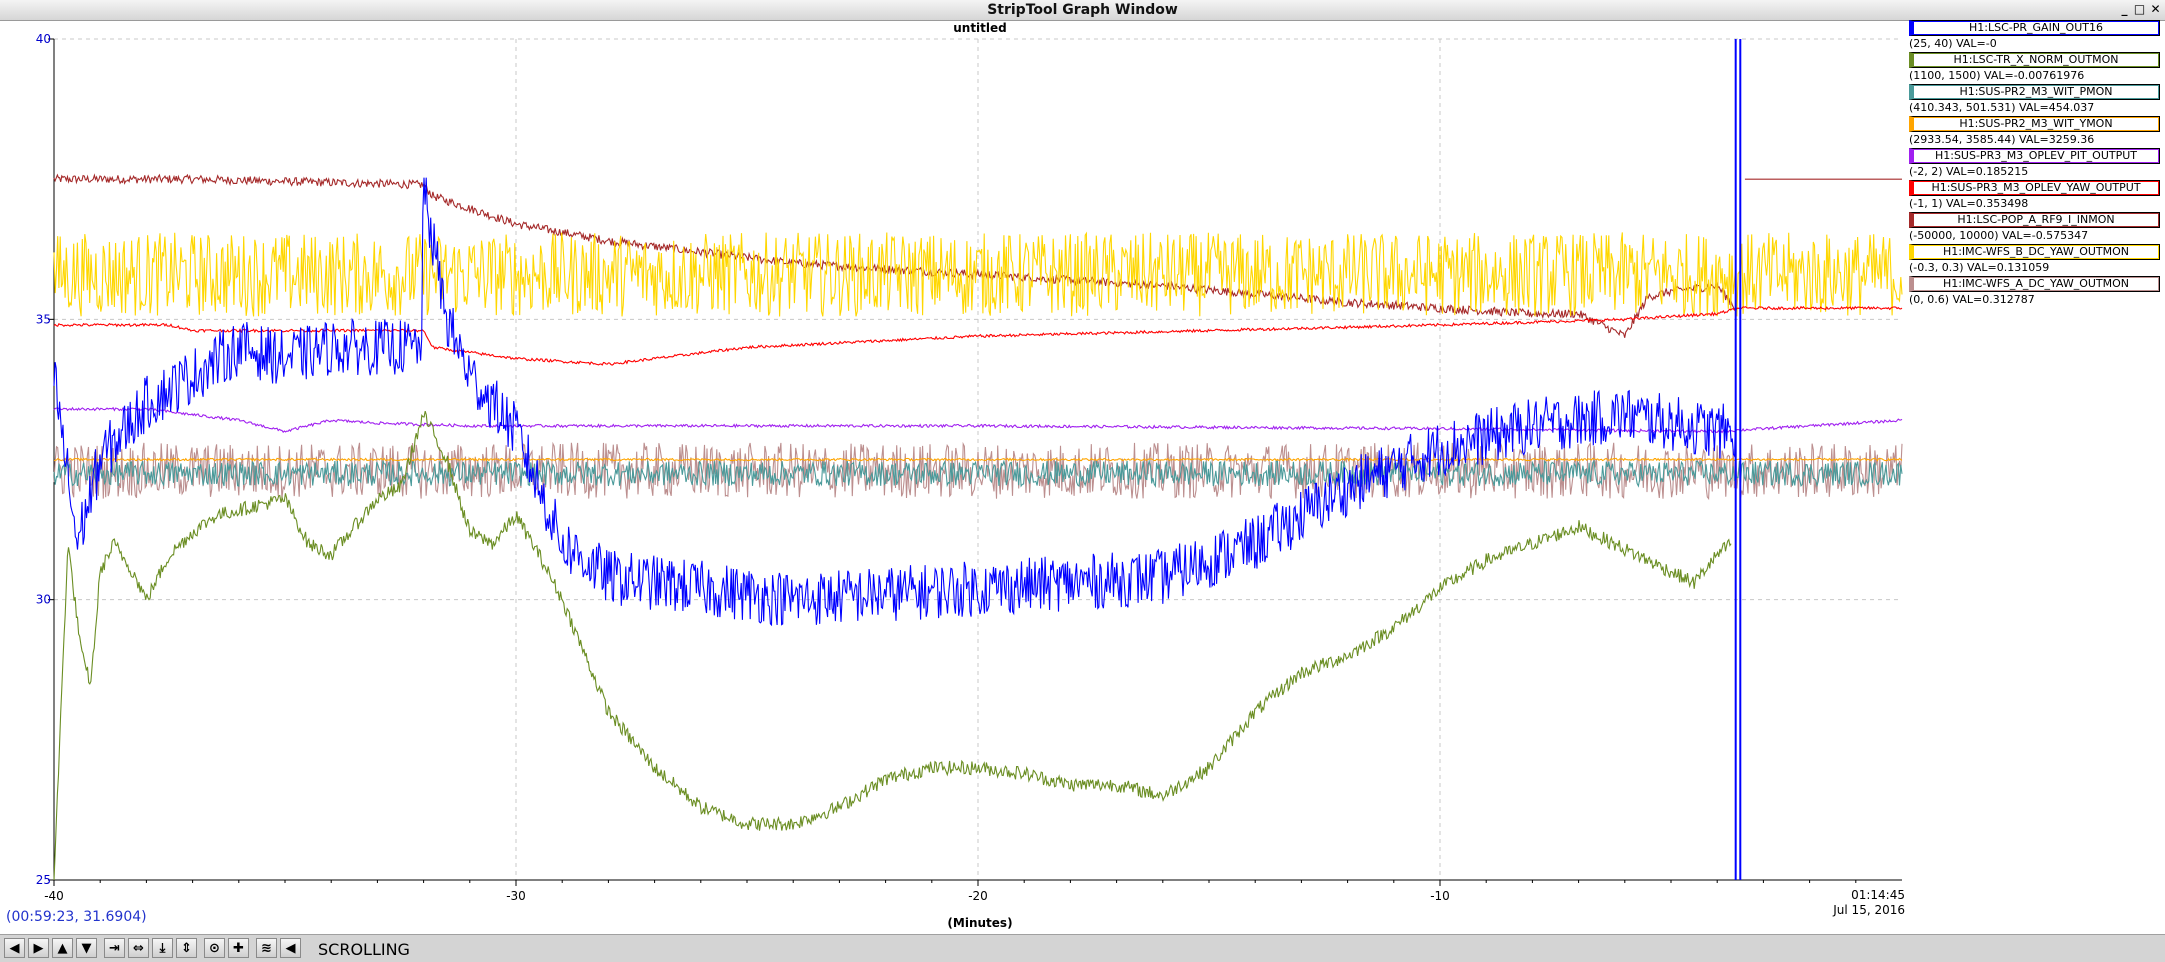 Image resolution: width=2165 pixels, height=962 pixels. What do you see at coordinates (2034, 124) in the screenshot?
I see `legend-signal-name: H1:SUS-PR2_M3_WIT_YMON` at bounding box center [2034, 124].